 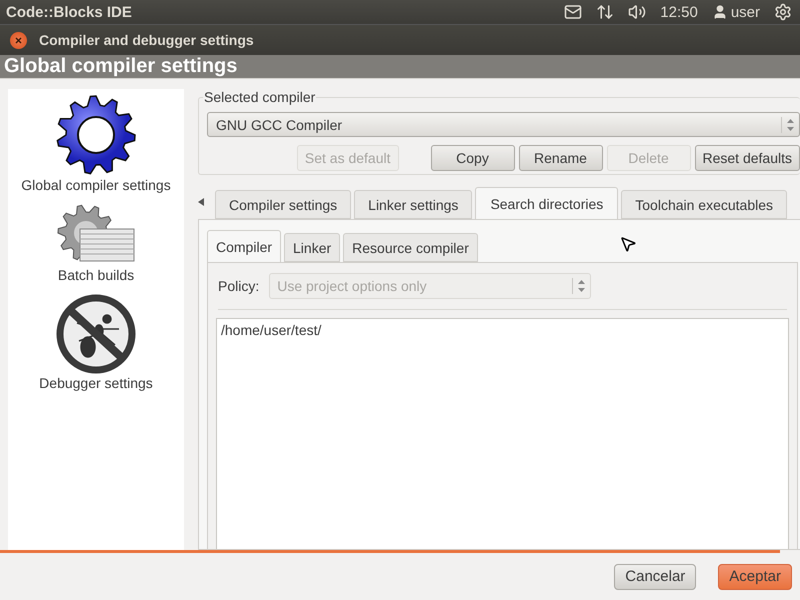 I want to click on clock: 12:50, so click(x=679, y=12).